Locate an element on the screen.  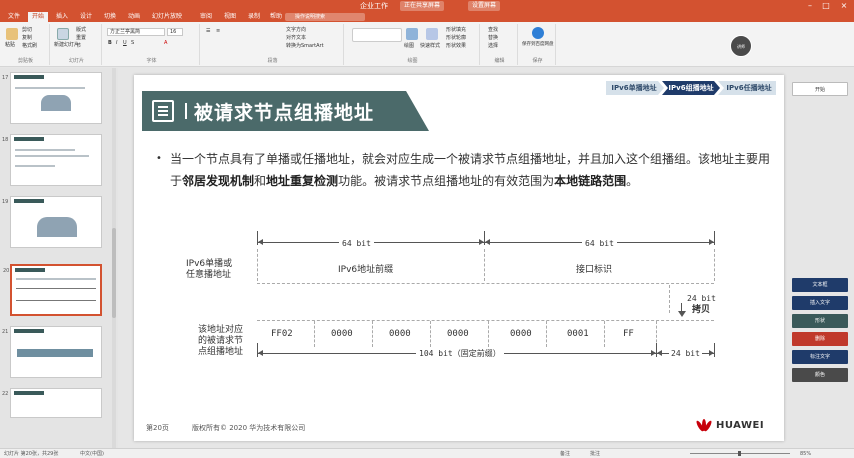
bit-label-24: 24 bit is located at coordinates (685, 353).